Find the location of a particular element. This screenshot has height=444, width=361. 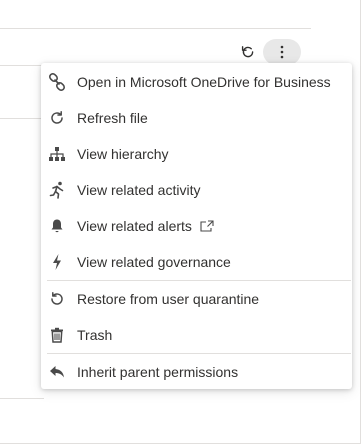

more-vertical-icon is located at coordinates (282, 52).